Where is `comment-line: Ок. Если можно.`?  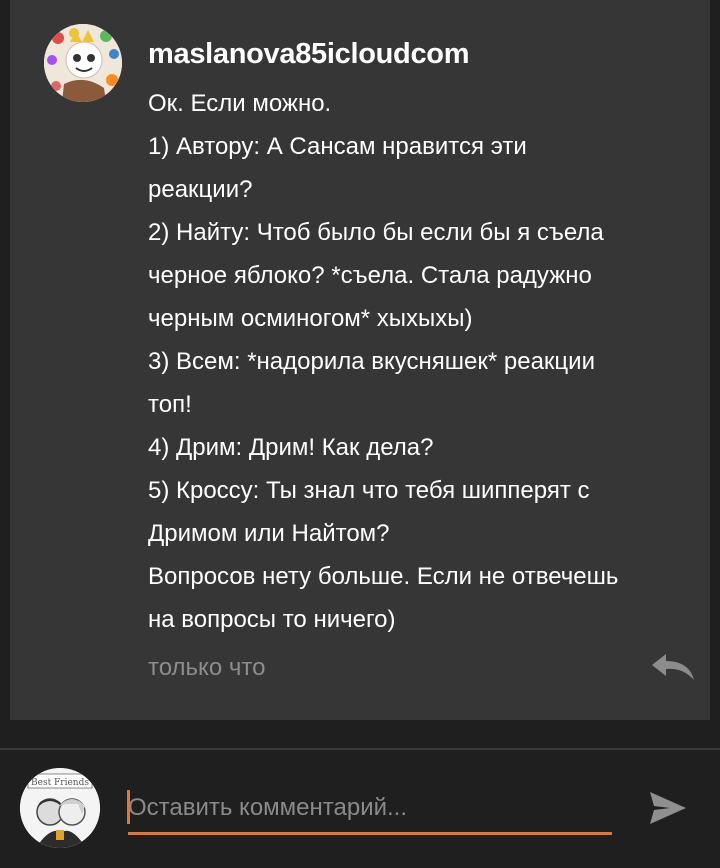
comment-line: Ок. Если можно. is located at coordinates (240, 103).